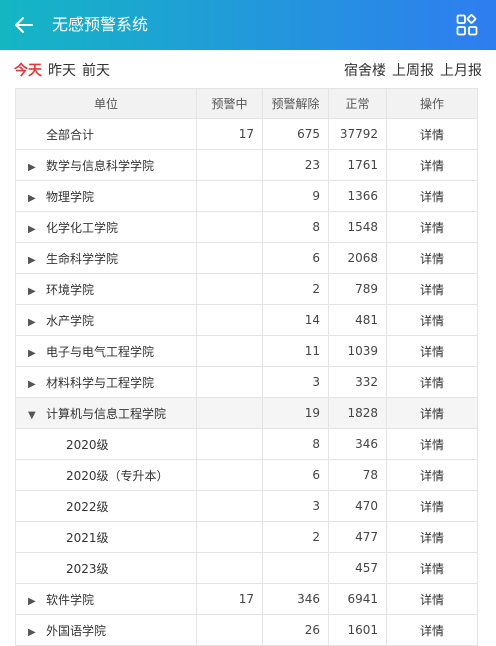 This screenshot has height=646, width=496. I want to click on table-row: ▼ 计算机与信息工程学院 19 1828 详情, so click(246, 413).